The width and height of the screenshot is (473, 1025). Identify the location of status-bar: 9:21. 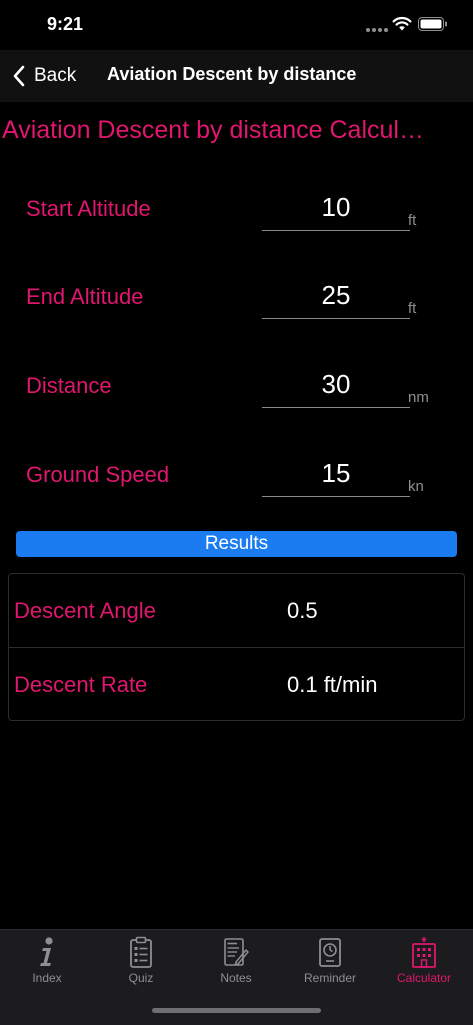
(236, 25).